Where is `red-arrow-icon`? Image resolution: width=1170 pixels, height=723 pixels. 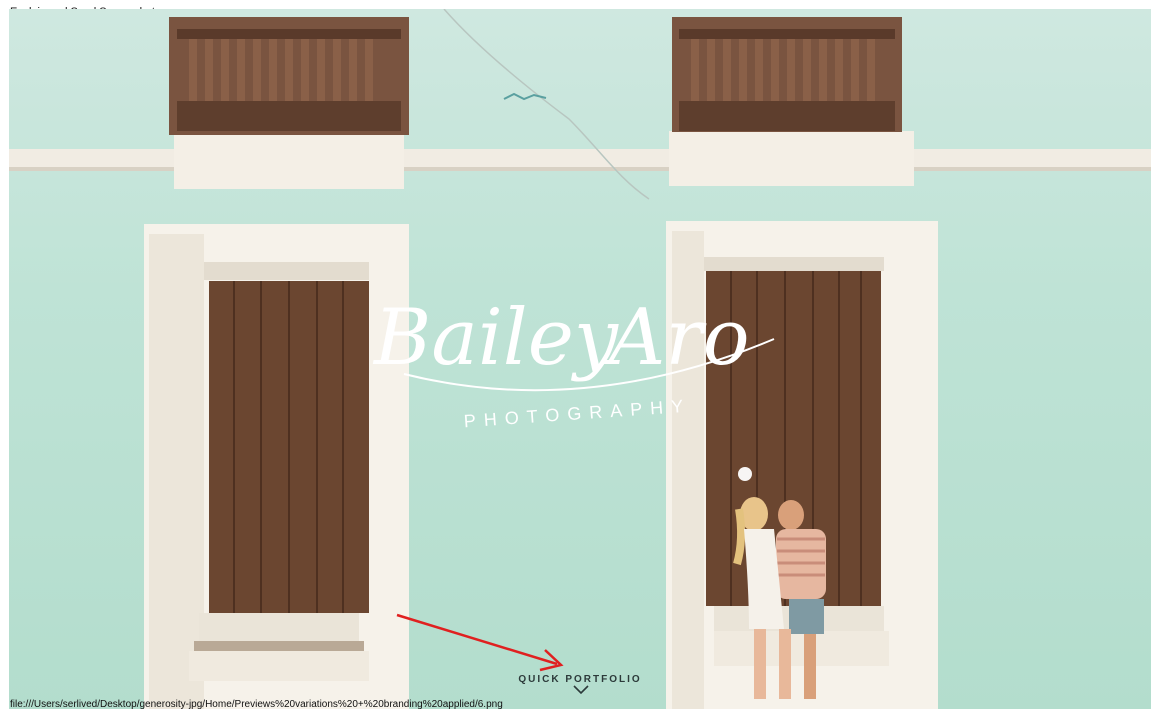 red-arrow-icon is located at coordinates (480, 642).